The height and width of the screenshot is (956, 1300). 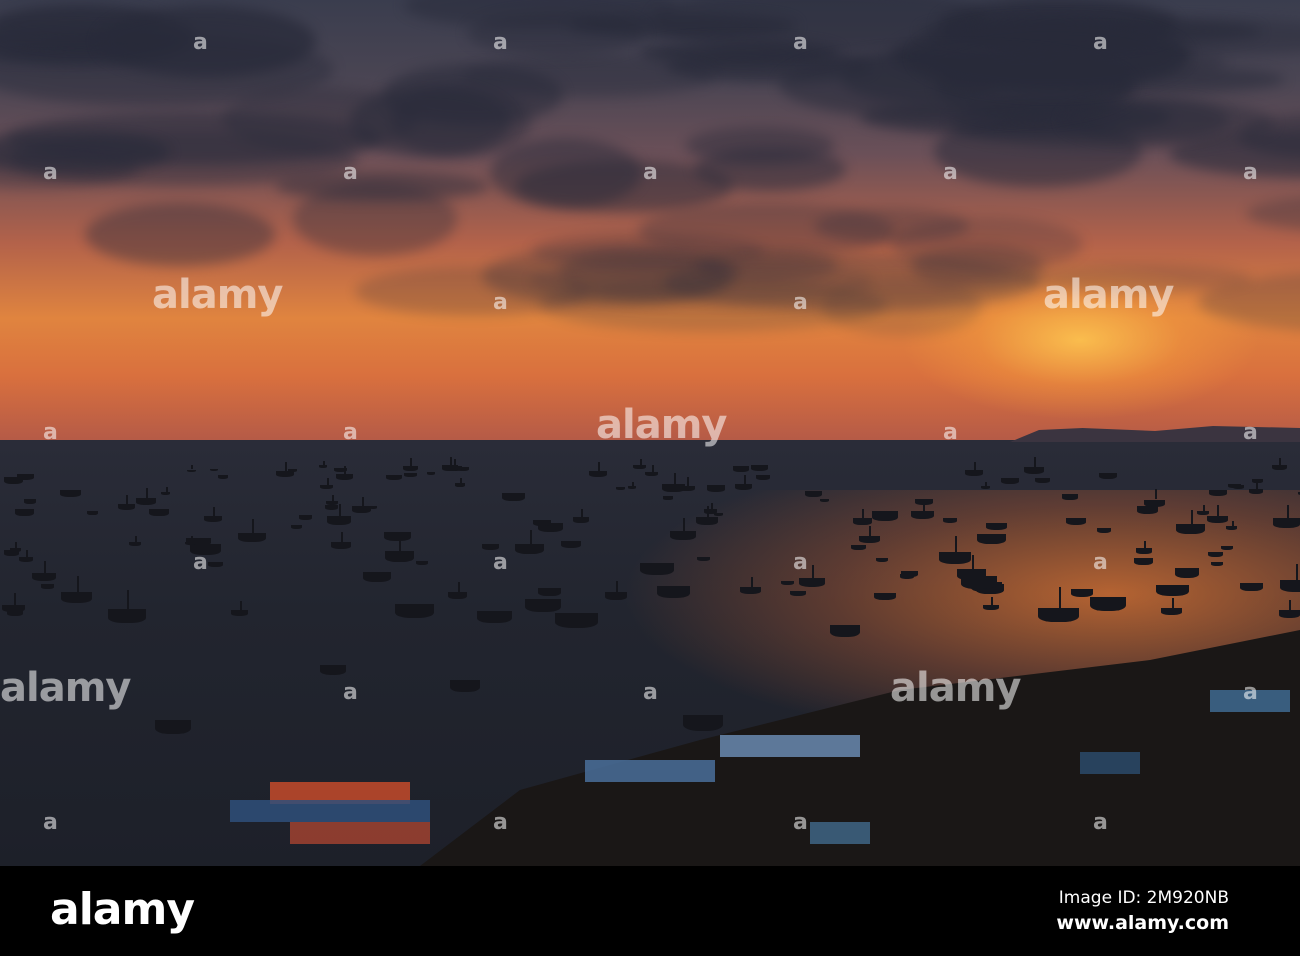 I want to click on footer-bar: alamy Image ID: 2M920NB www.alamy.com, so click(x=650, y=911).